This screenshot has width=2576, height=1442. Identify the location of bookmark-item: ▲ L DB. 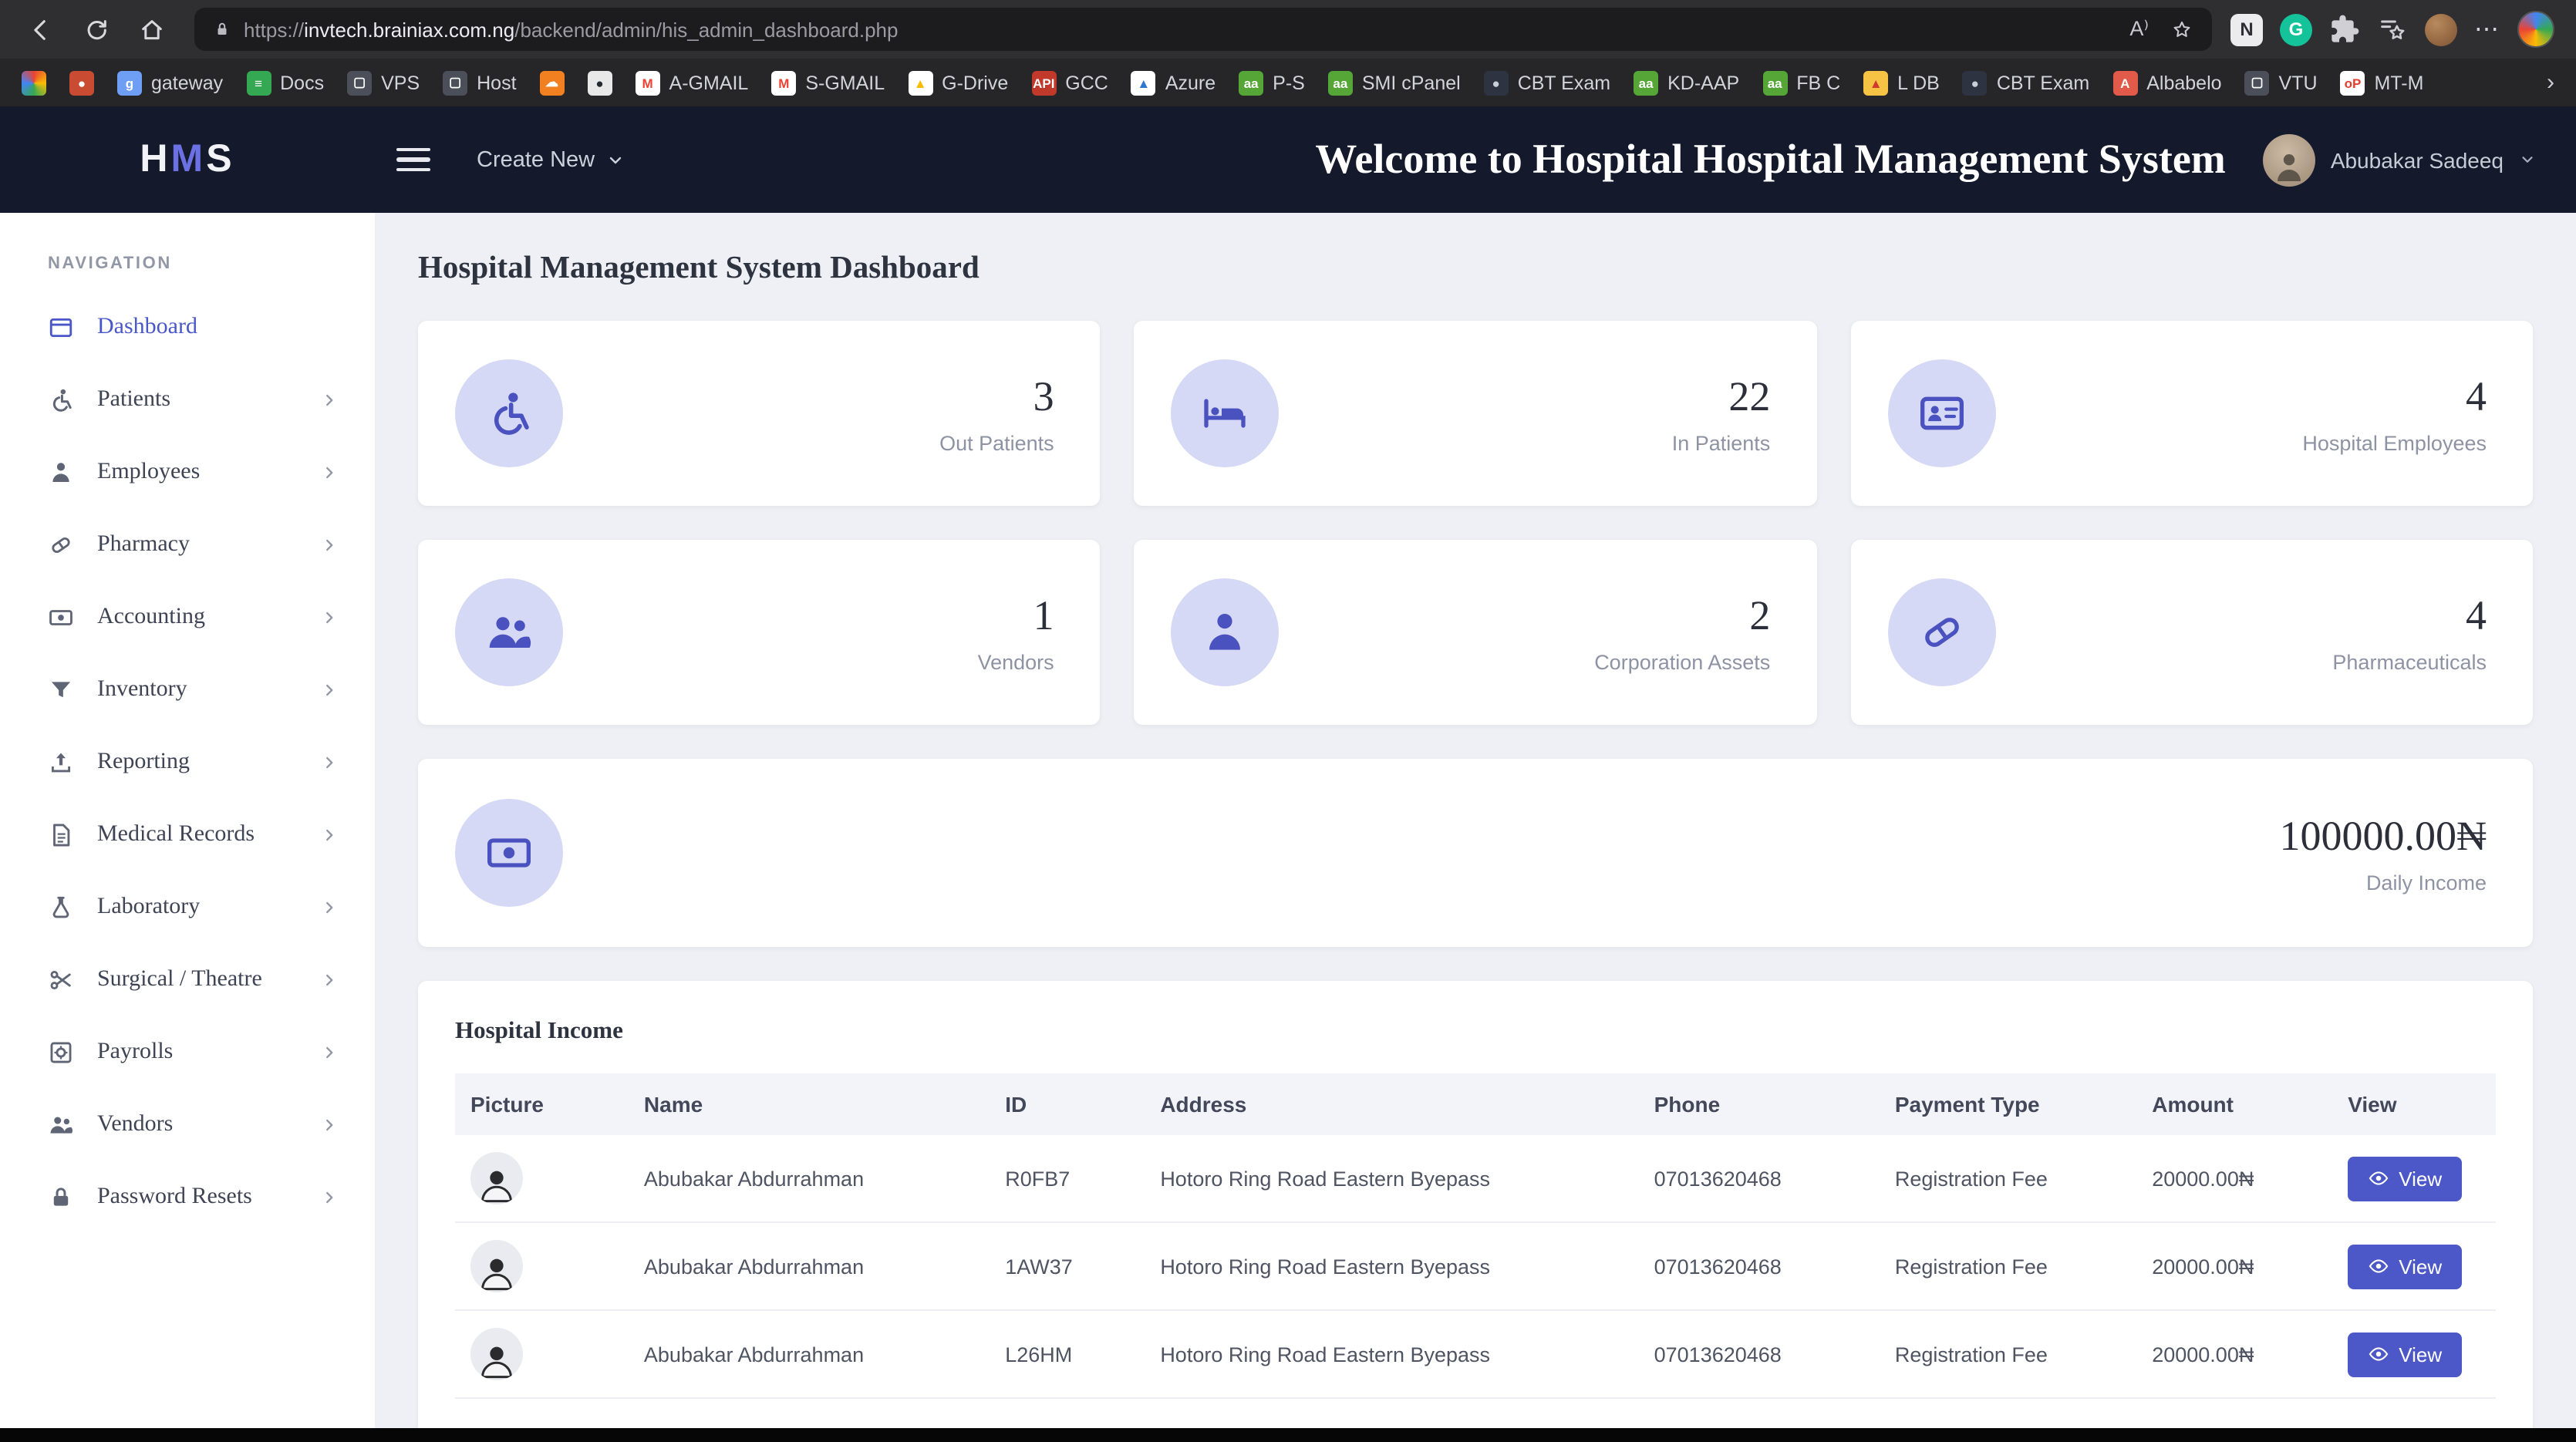
(1901, 82).